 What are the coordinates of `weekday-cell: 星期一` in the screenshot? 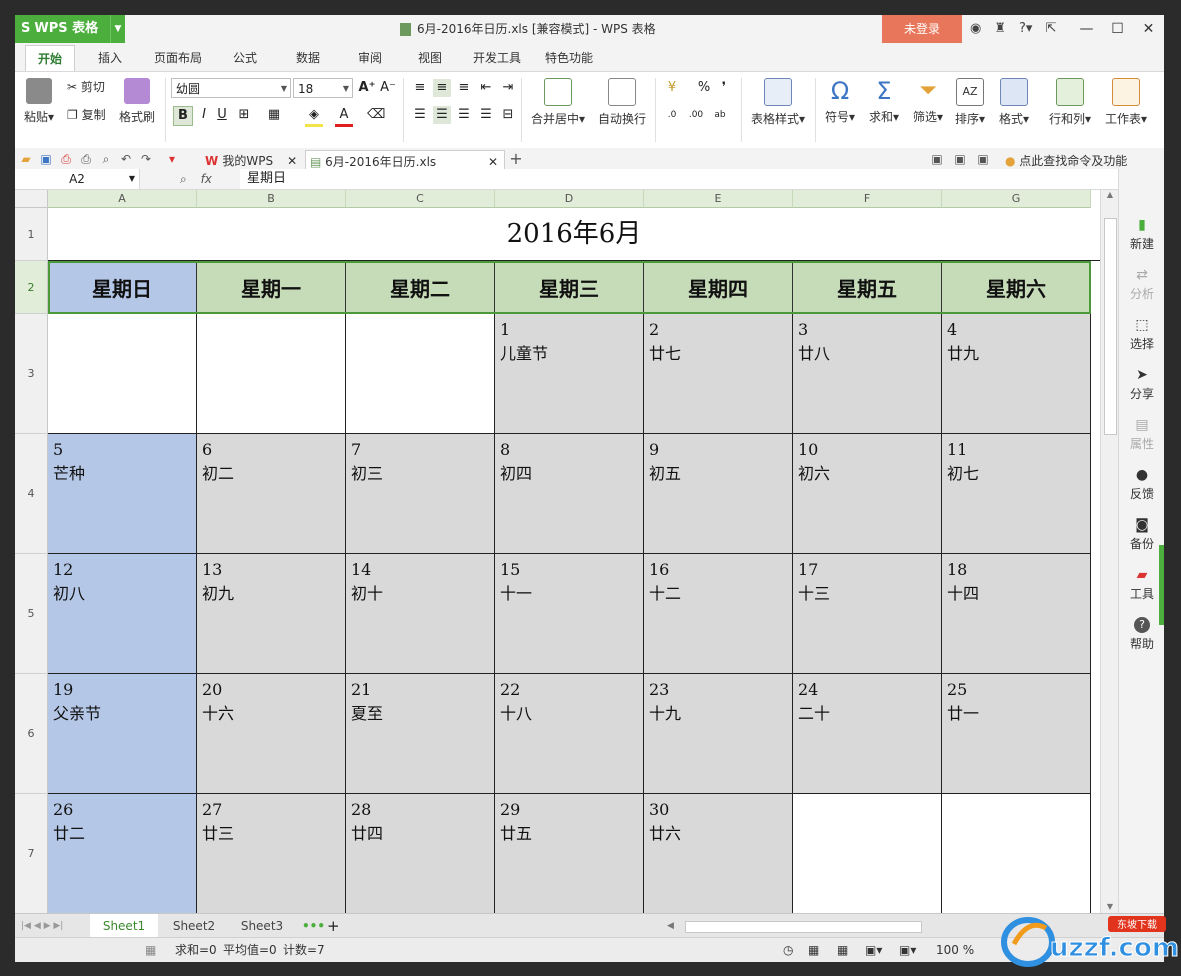 It's located at (271, 287).